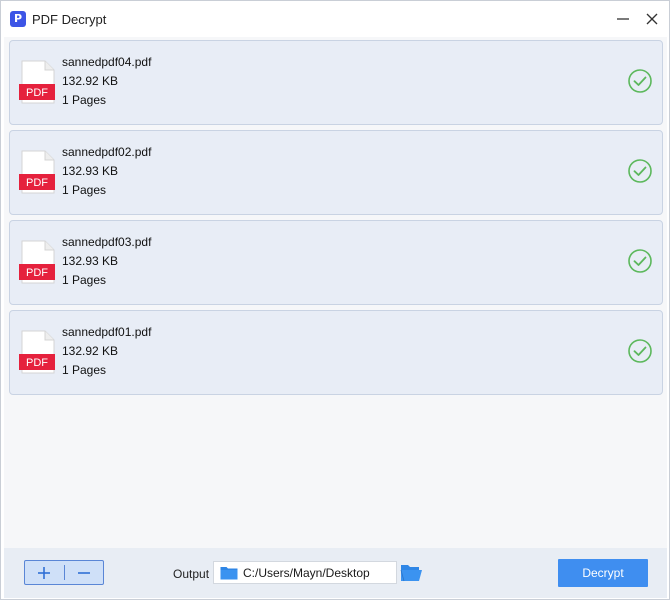  What do you see at coordinates (191, 574) in the screenshot?
I see `output-label: Output` at bounding box center [191, 574].